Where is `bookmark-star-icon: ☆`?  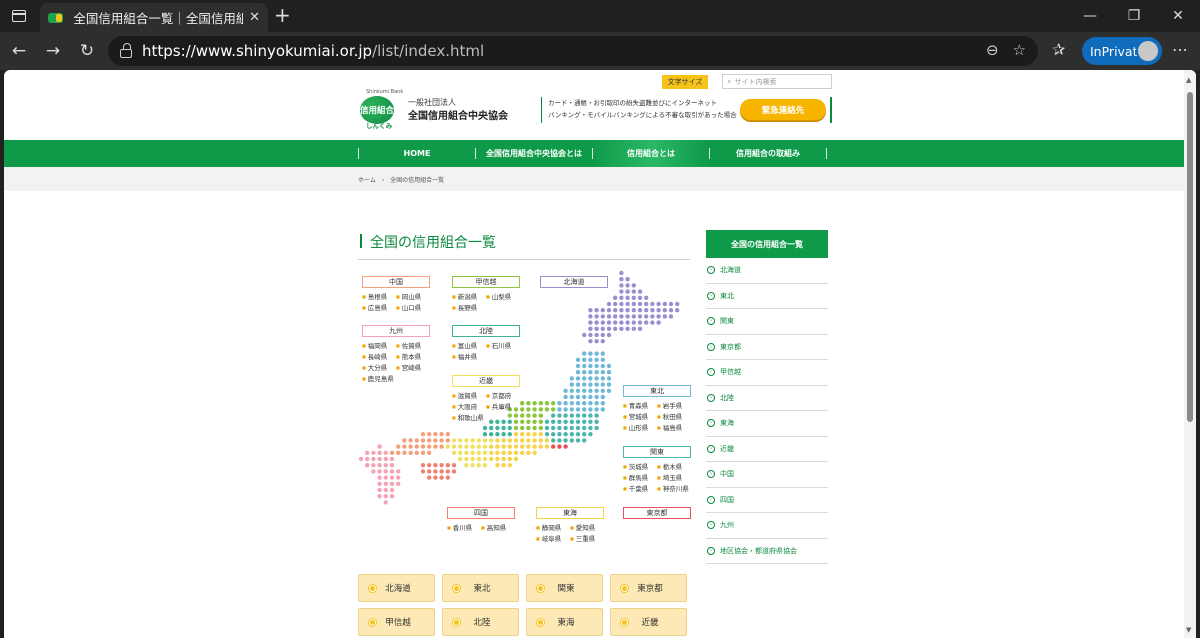
bookmark-star-icon: ☆ is located at coordinates (1019, 50).